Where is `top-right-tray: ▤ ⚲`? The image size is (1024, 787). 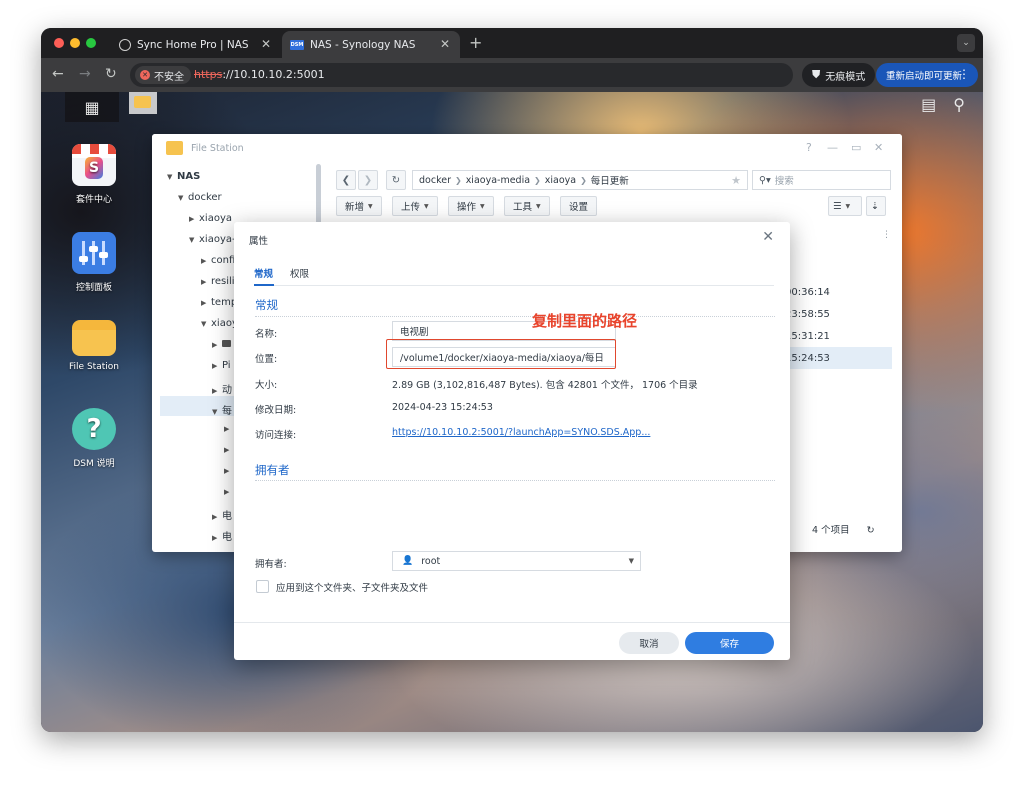 top-right-tray: ▤ ⚲ is located at coordinates (943, 104).